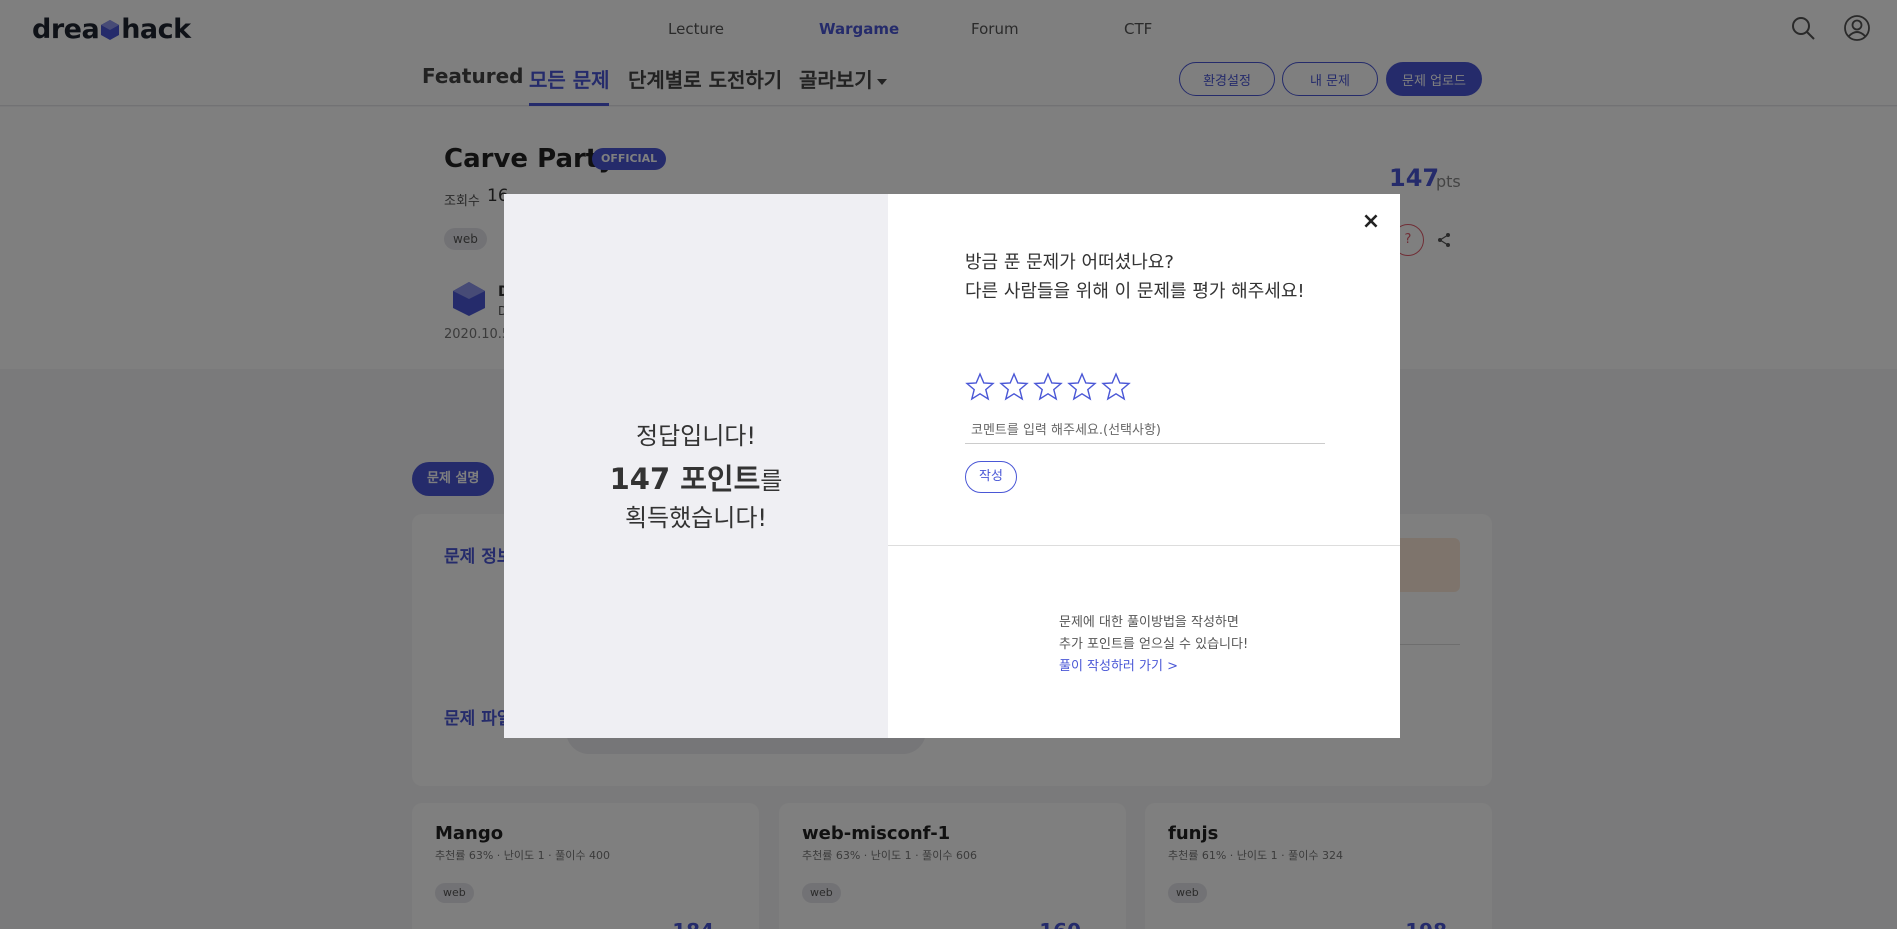  What do you see at coordinates (1145, 431) in the screenshot?
I see `comment-input` at bounding box center [1145, 431].